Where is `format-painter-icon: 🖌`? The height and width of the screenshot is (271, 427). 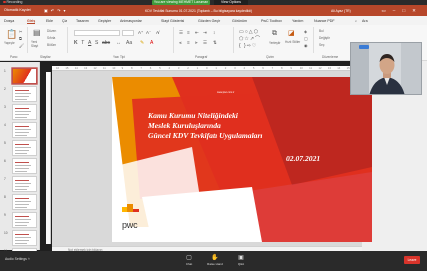
format-painter-icon: 🖌 is located at coordinates (21, 46).